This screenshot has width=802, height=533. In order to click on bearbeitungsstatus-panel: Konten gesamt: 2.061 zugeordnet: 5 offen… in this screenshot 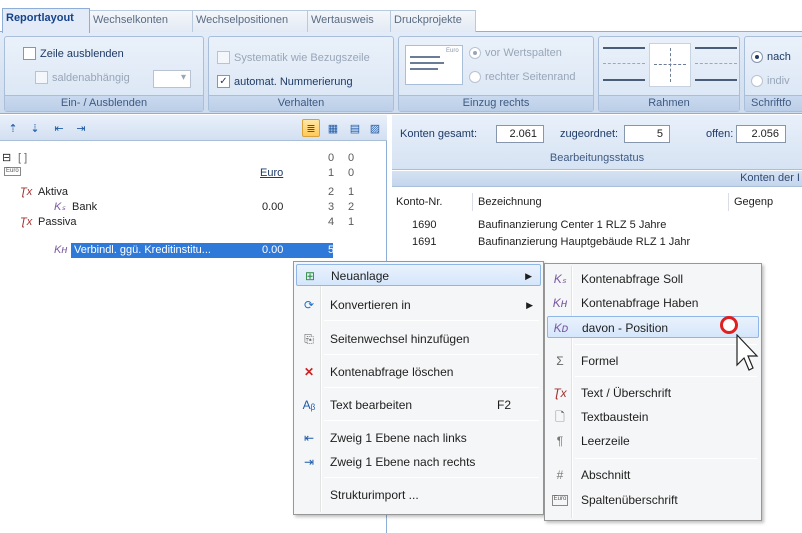, I will do `click(597, 142)`.